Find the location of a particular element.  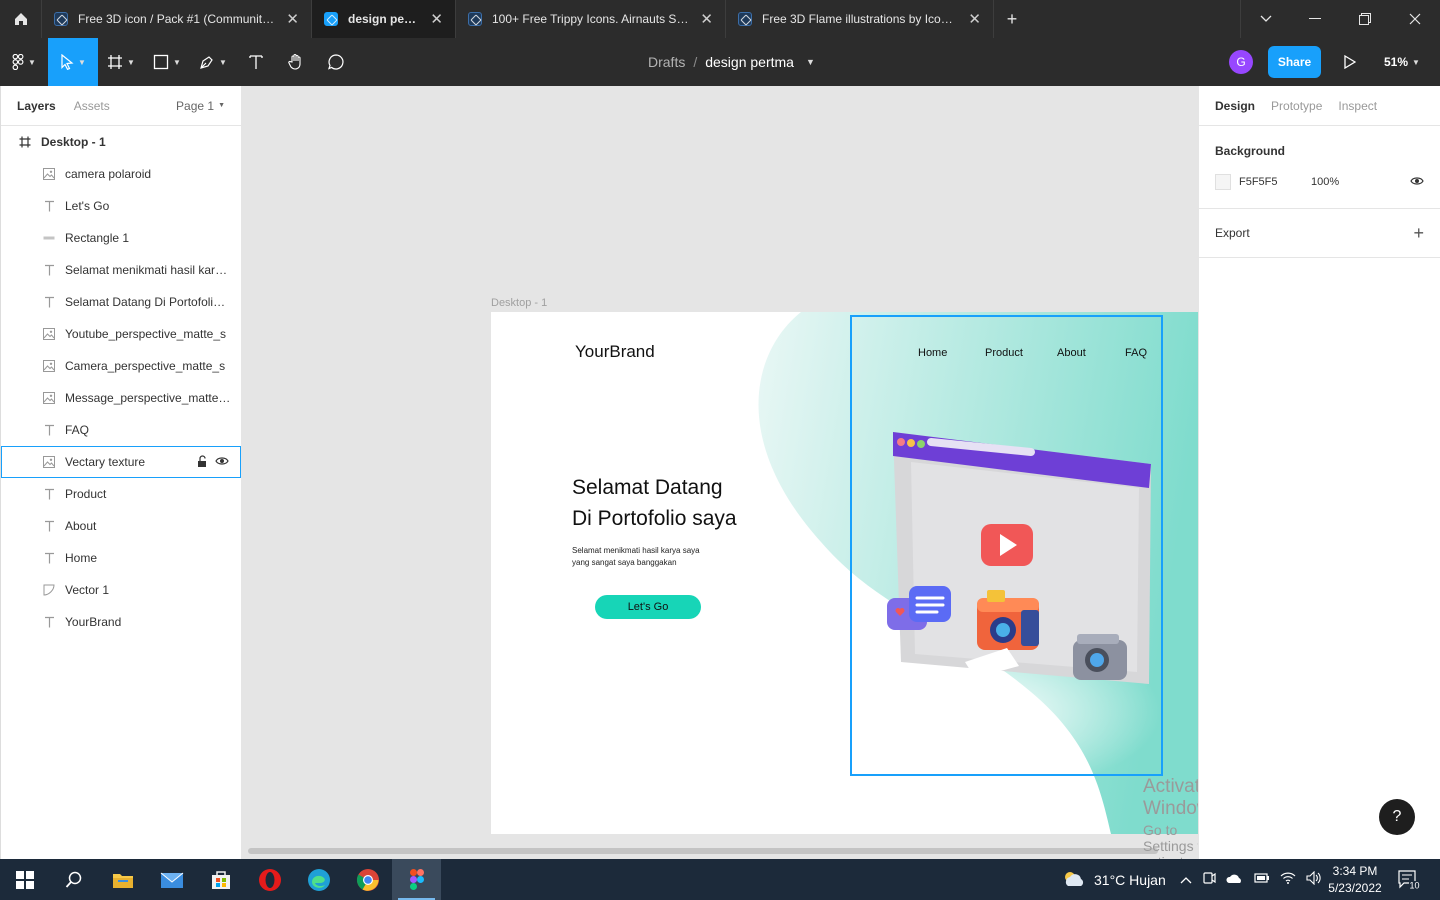

layer-row: Vector 1 is located at coordinates (121, 590).